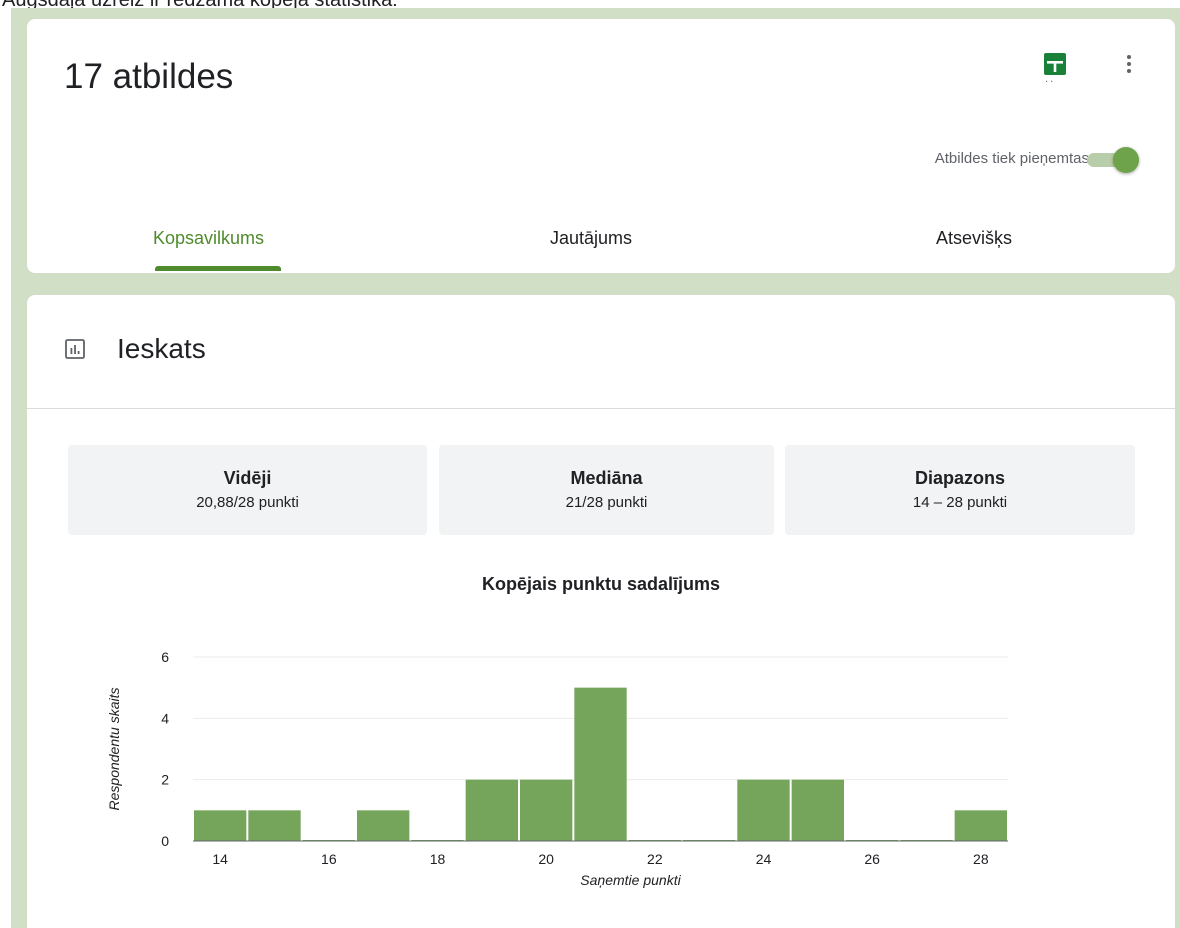 The width and height of the screenshot is (1180, 928). I want to click on responses-count-title: 17 atbildes, so click(149, 76).